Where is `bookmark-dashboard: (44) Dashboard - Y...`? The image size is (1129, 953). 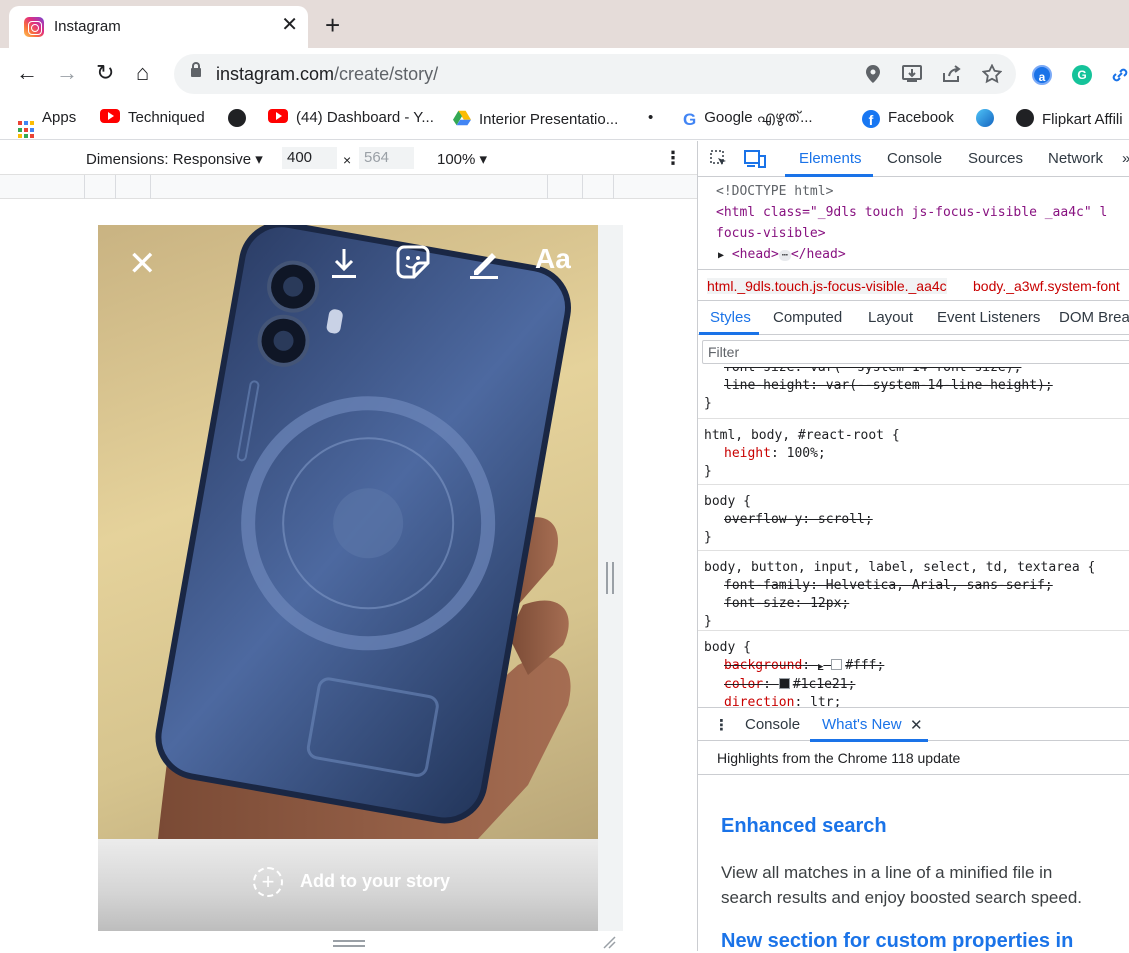
bookmark-dashboard: (44) Dashboard - Y... is located at coordinates (351, 119).